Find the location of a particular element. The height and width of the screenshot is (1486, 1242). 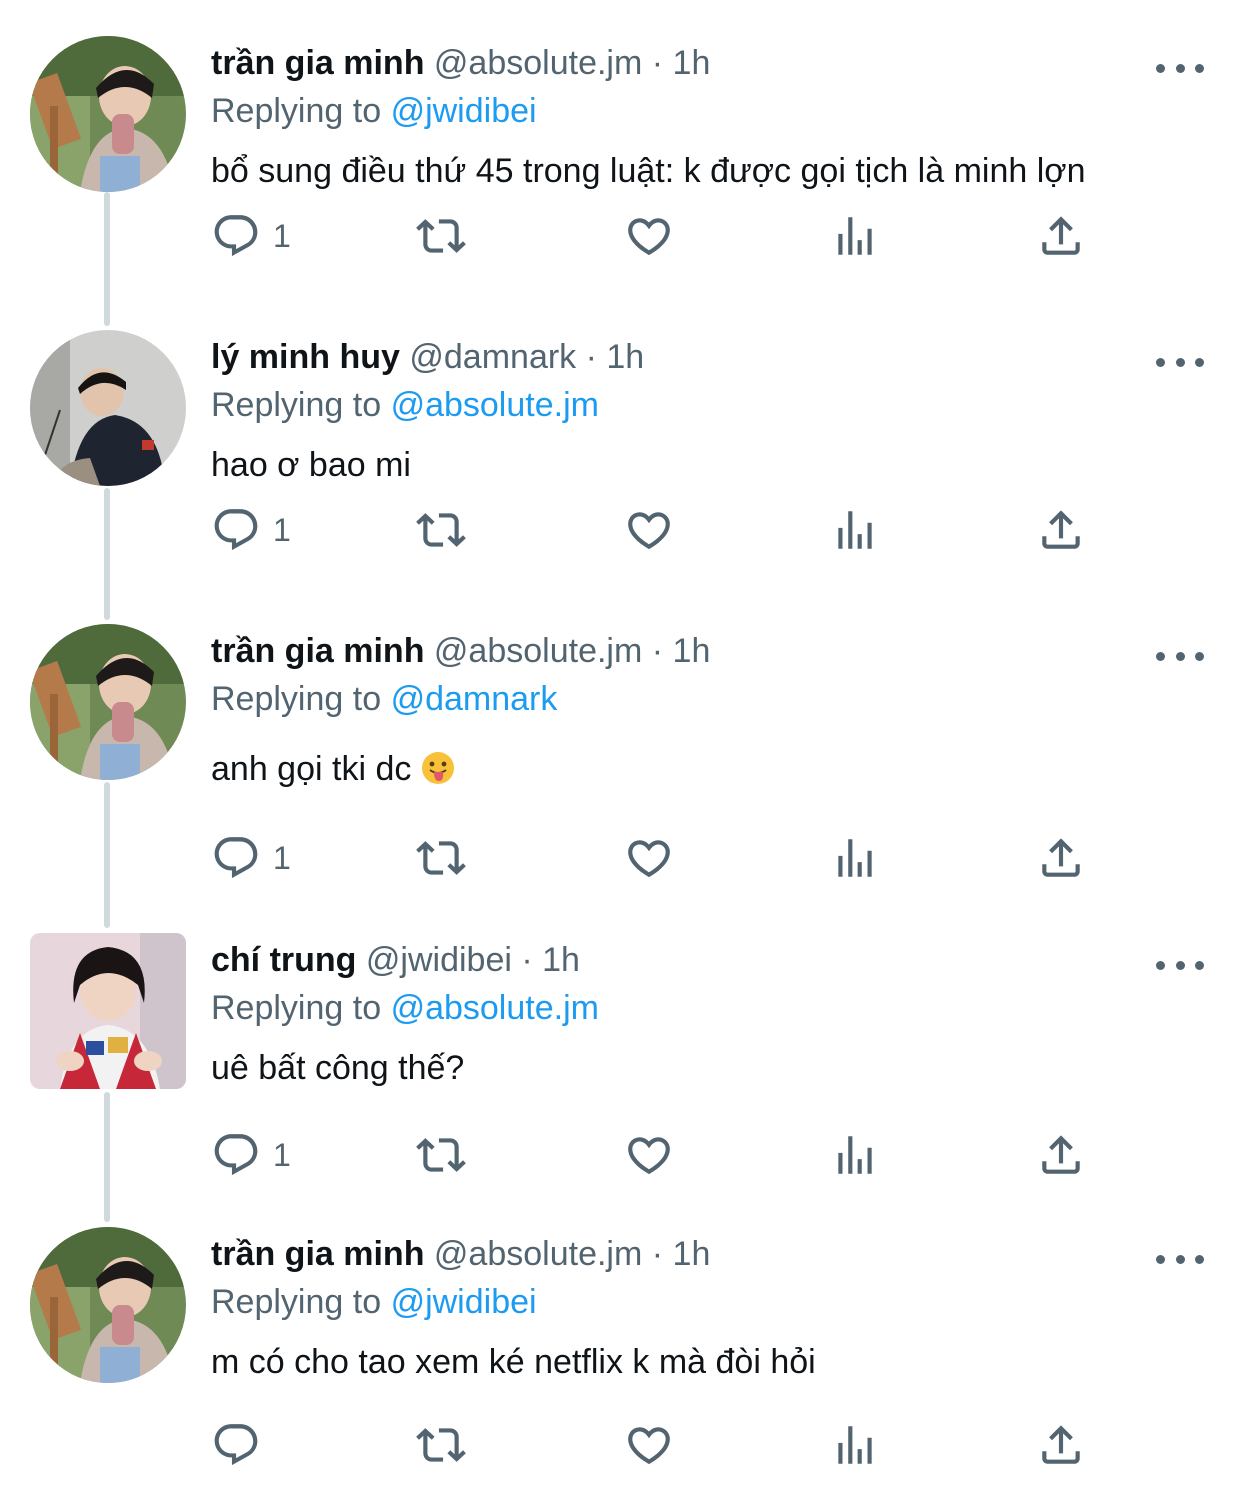

tweet-text: m có cho tao xem ké netflix k mà đòi hỏi is located at coordinates (513, 1362).